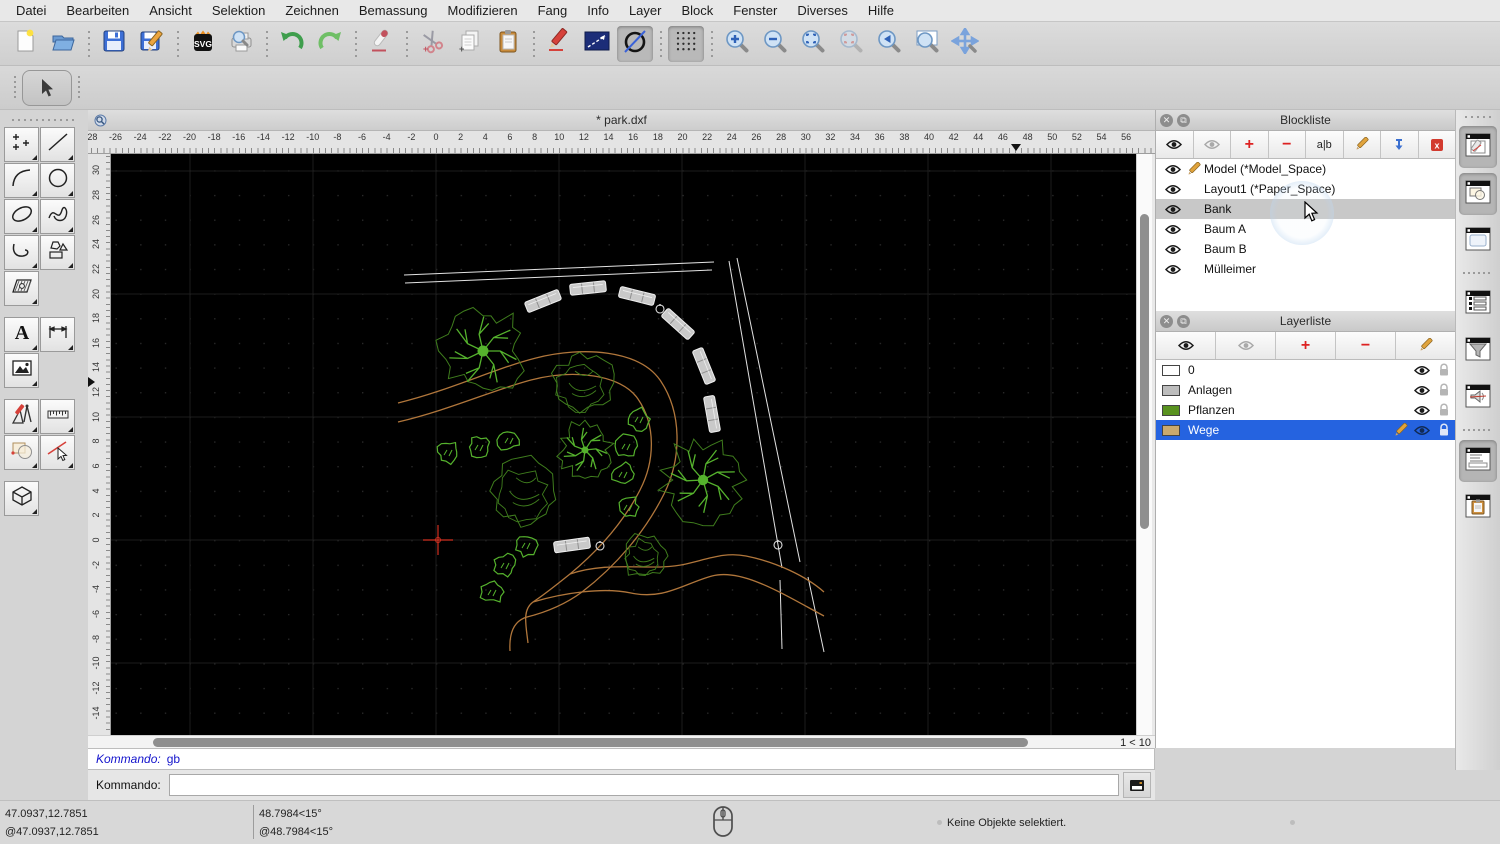 The image size is (1500, 844). Describe the element at coordinates (21, 180) in the screenshot. I see `arc-tool-button` at that location.